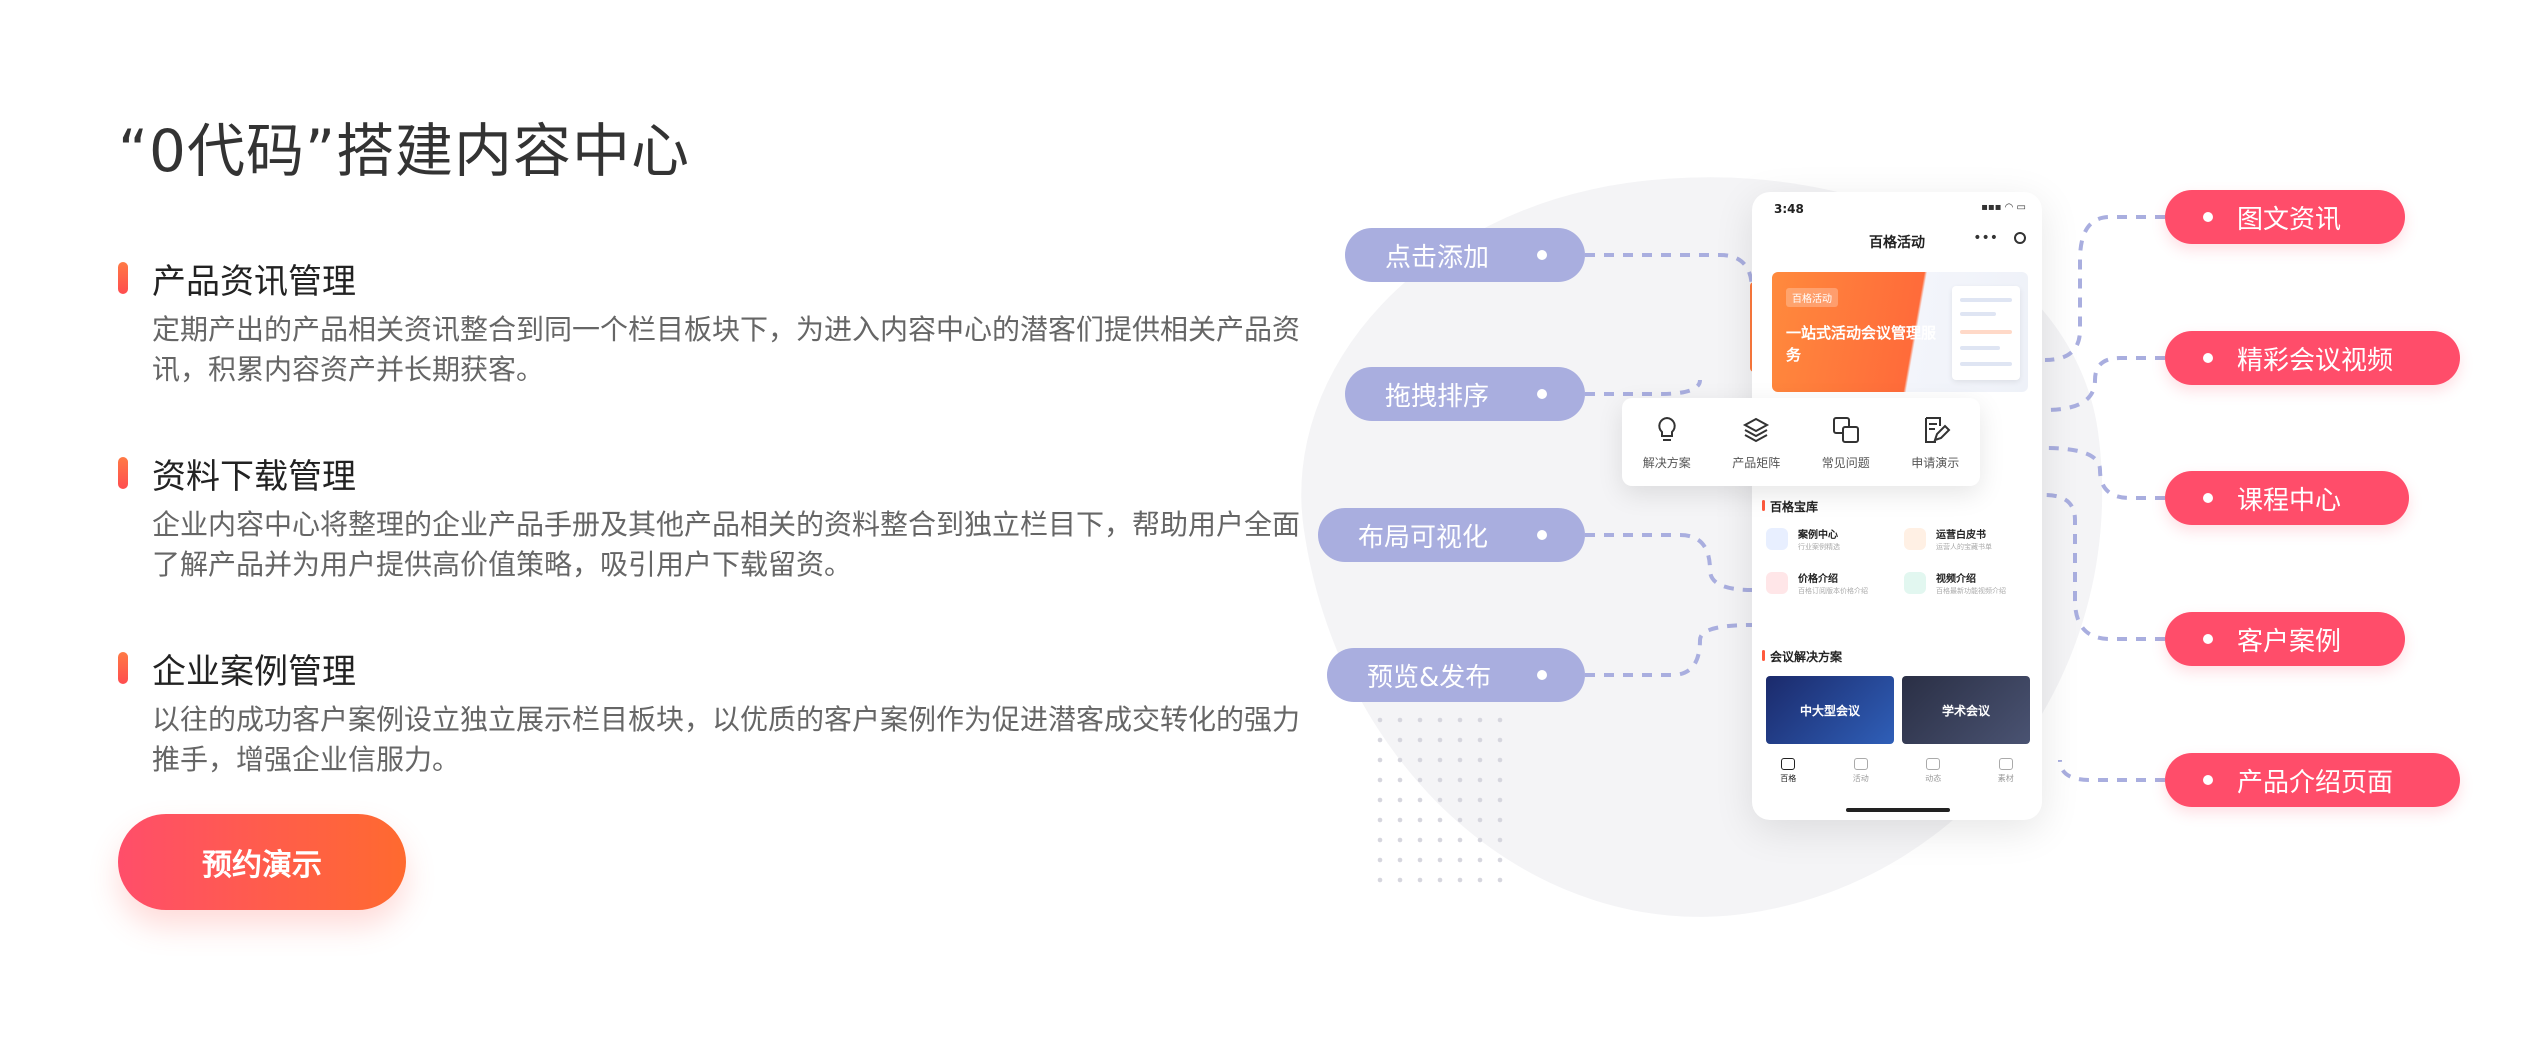  Describe the element at coordinates (1429, 677) in the screenshot. I see `action-label: 预览&发布` at that location.